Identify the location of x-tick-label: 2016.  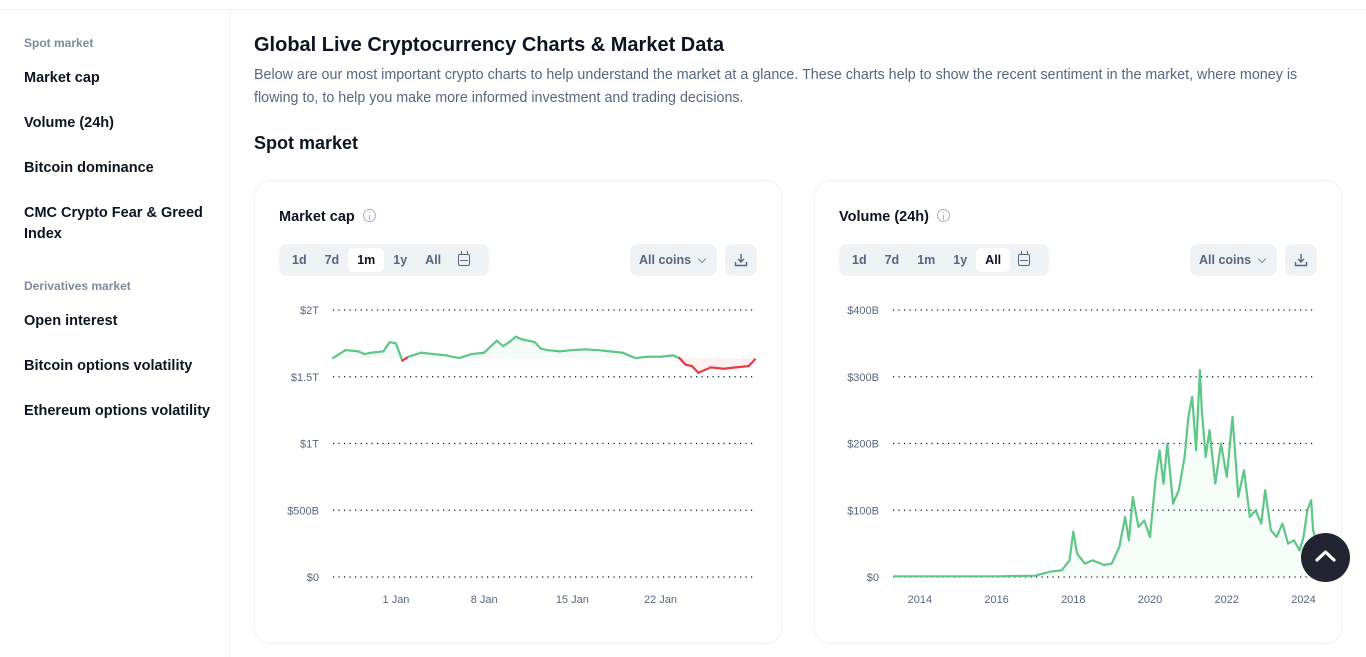
(996, 600).